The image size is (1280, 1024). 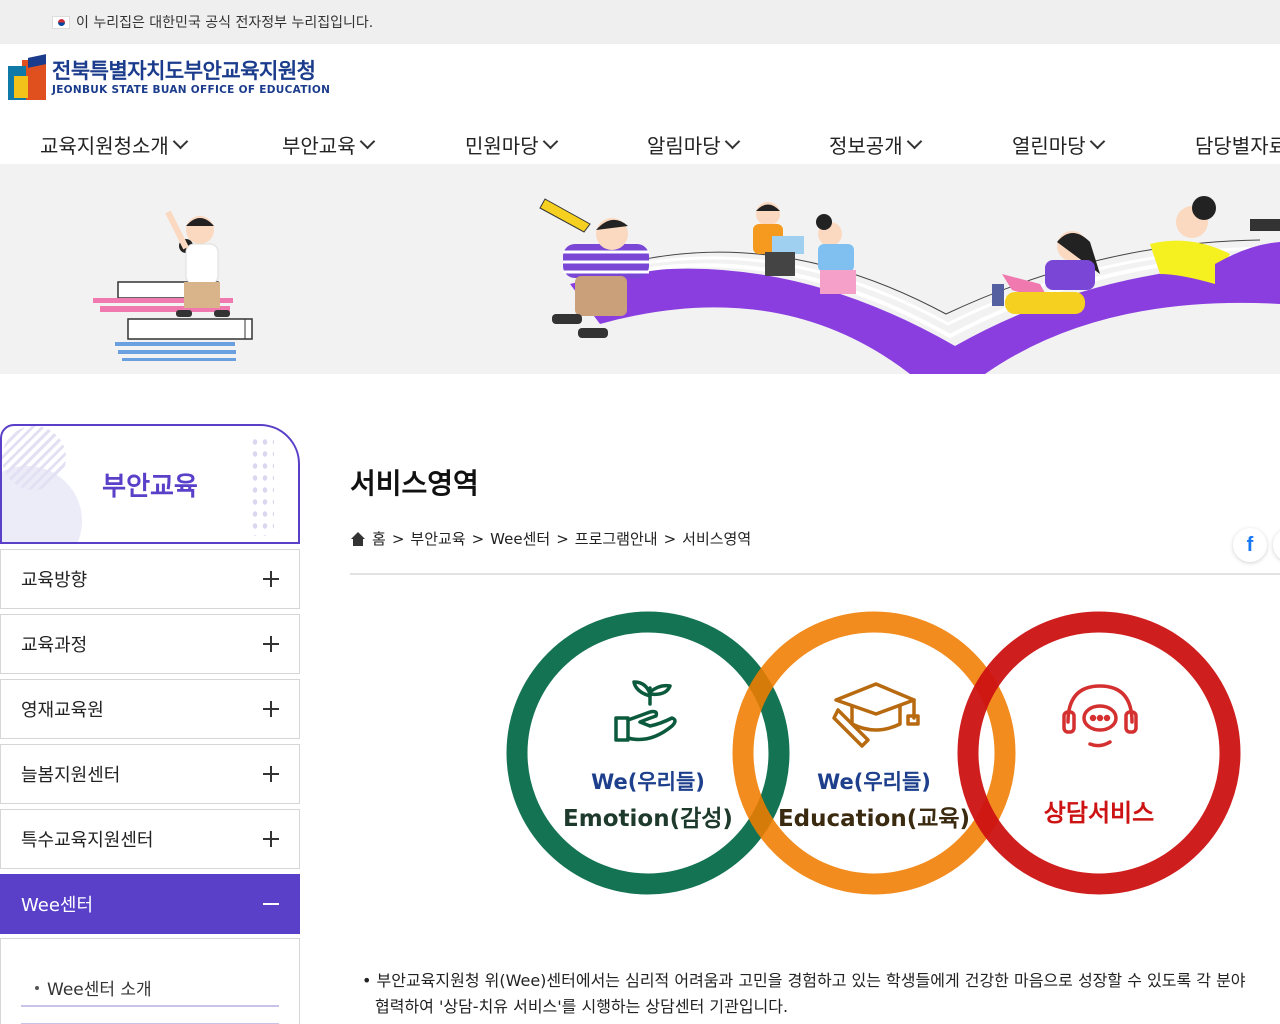 What do you see at coordinates (99, 989) in the screenshot?
I see `sidebar-subitem-label: Wee센터 소개` at bounding box center [99, 989].